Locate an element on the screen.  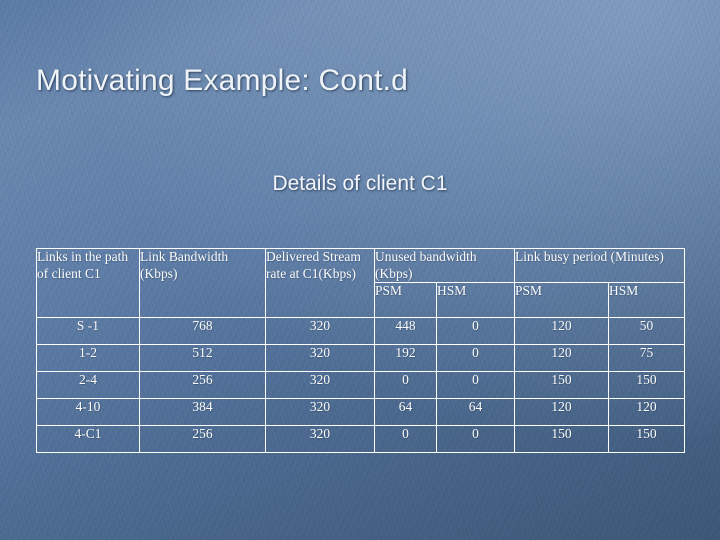
subheader-unused-hsm: HSM is located at coordinates (475, 300).